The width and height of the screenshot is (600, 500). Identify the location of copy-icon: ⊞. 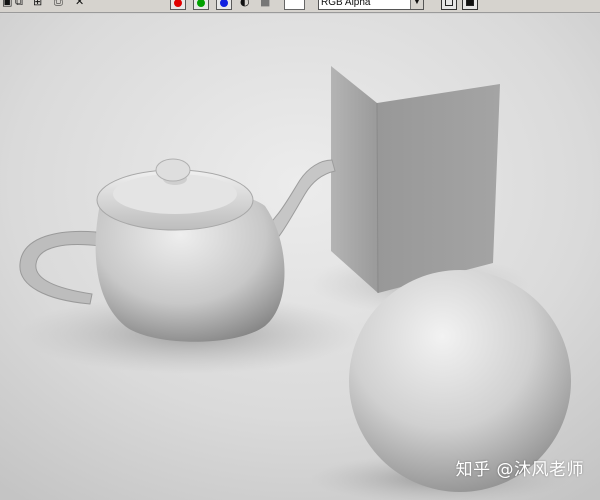
(37, 5).